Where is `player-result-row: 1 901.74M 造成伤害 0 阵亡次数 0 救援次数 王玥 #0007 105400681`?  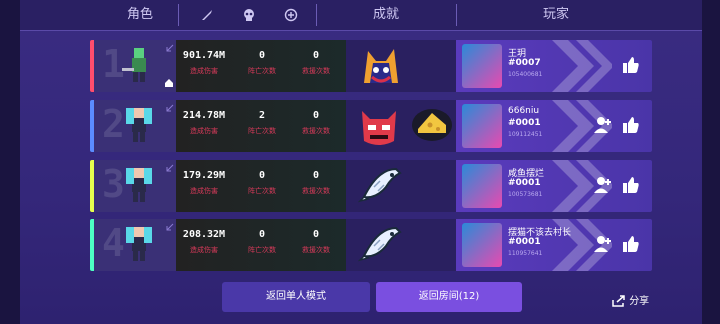 player-result-row: 1 901.74M 造成伤害 0 阵亡次数 0 救援次数 王玥 #0007 105400681 is located at coordinates (371, 66).